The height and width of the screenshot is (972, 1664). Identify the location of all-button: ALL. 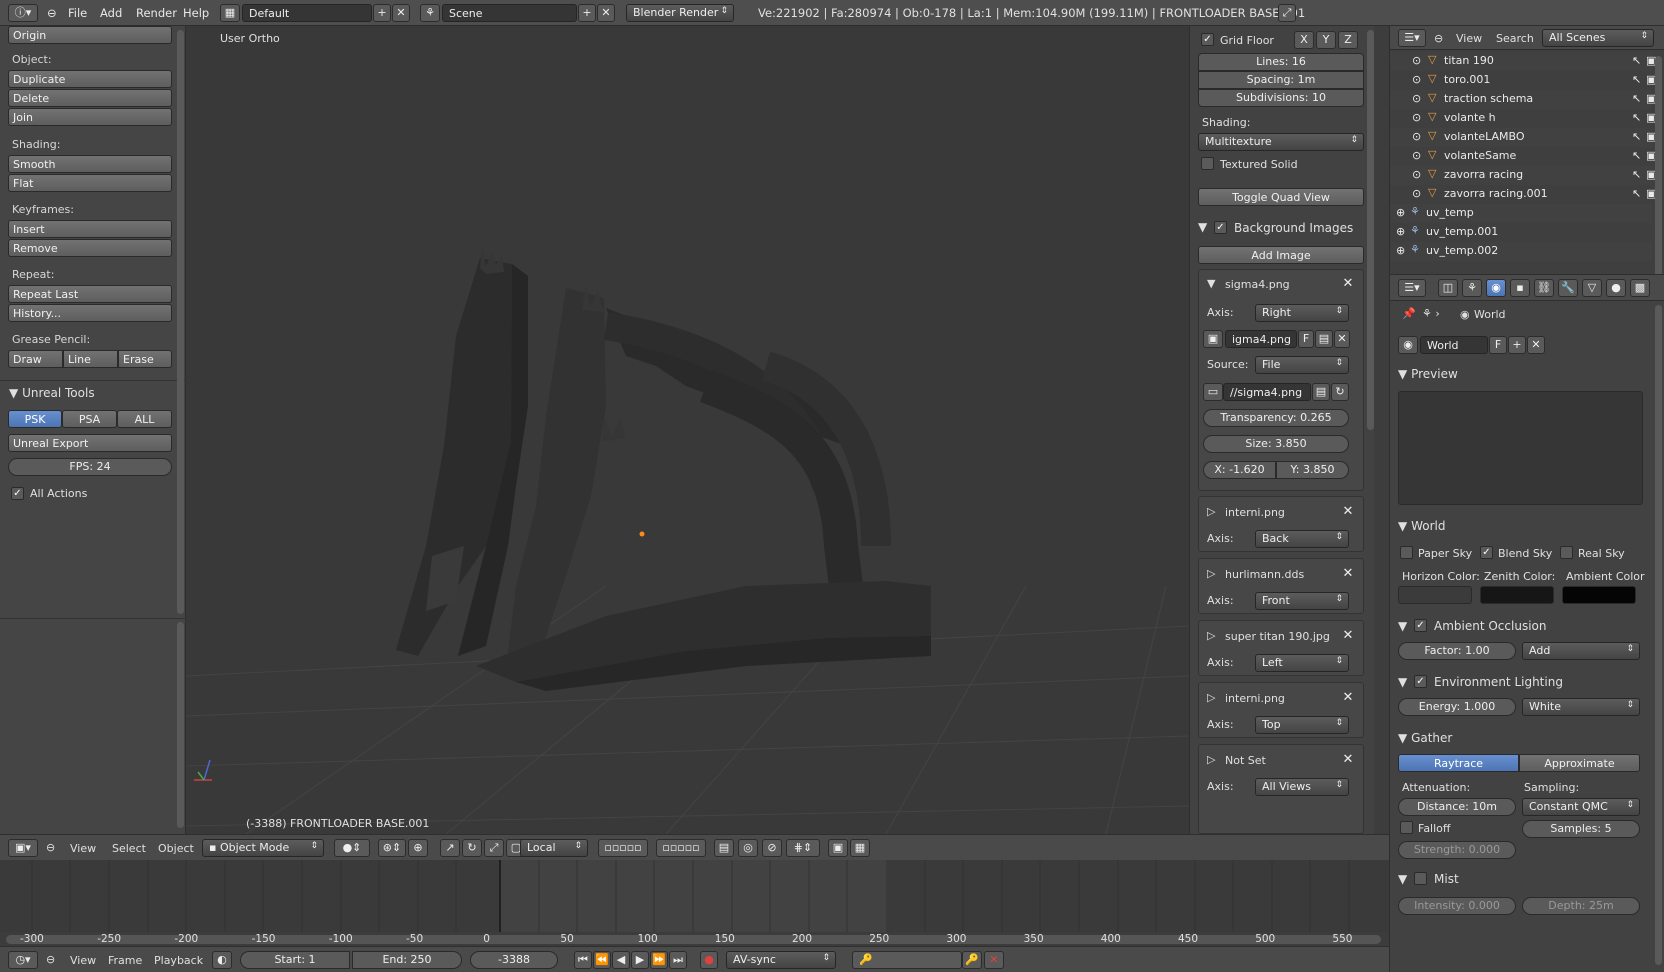
(144, 419).